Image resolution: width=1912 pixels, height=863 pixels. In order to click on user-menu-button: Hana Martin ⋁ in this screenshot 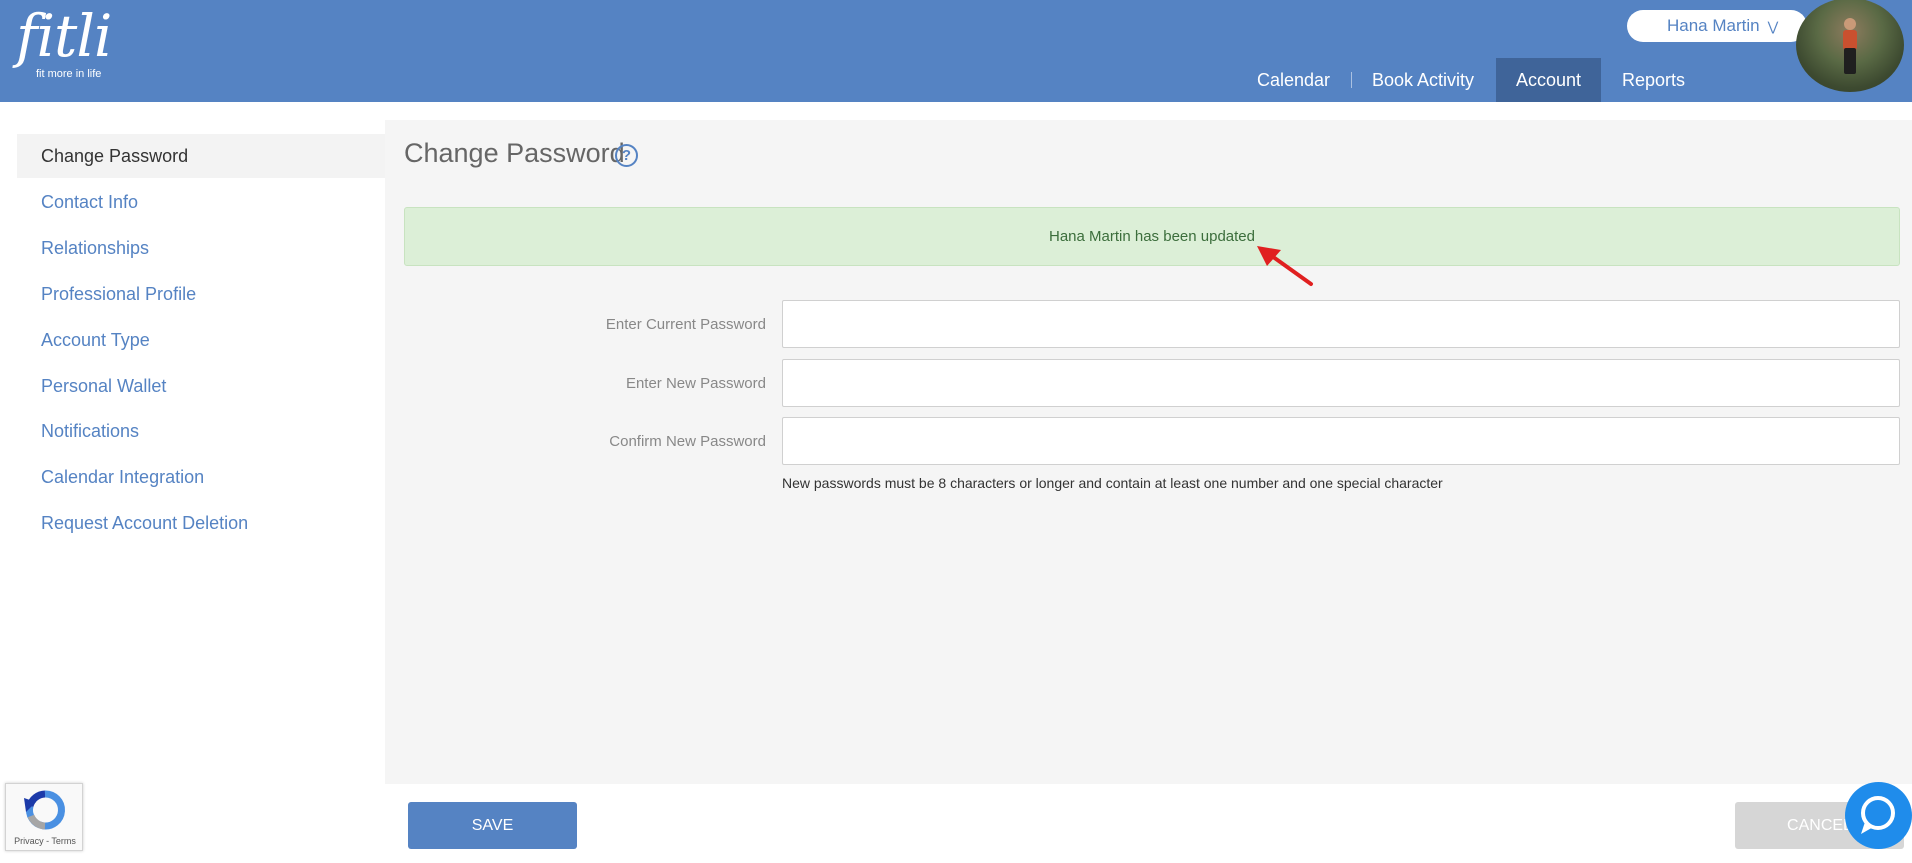, I will do `click(1717, 26)`.